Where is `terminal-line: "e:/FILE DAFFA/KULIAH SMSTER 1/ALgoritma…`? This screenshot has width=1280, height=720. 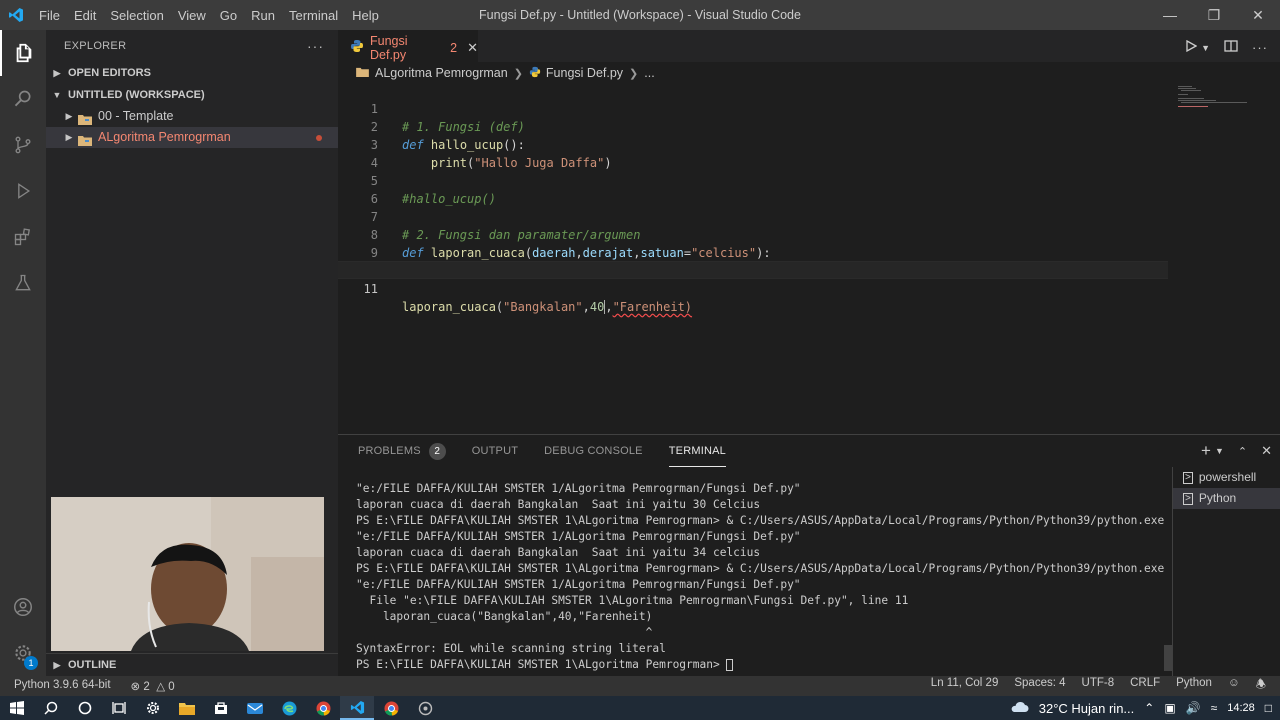 terminal-line: "e:/FILE DAFFA/KULIAH SMSTER 1/ALgoritma… is located at coordinates (578, 584).